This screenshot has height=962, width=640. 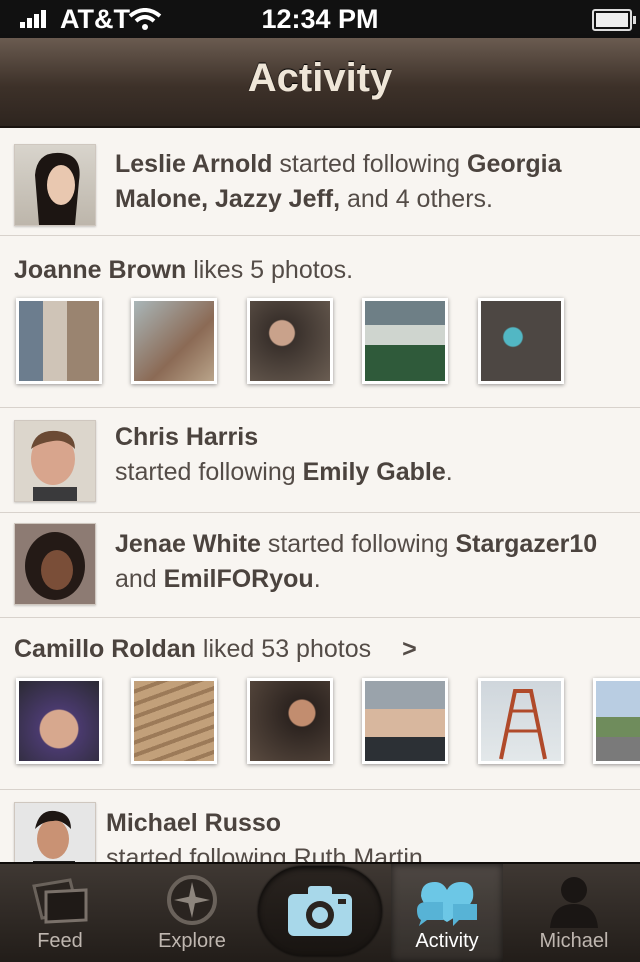 I want to click on activity-verb: likes 5 photos., so click(x=273, y=270).